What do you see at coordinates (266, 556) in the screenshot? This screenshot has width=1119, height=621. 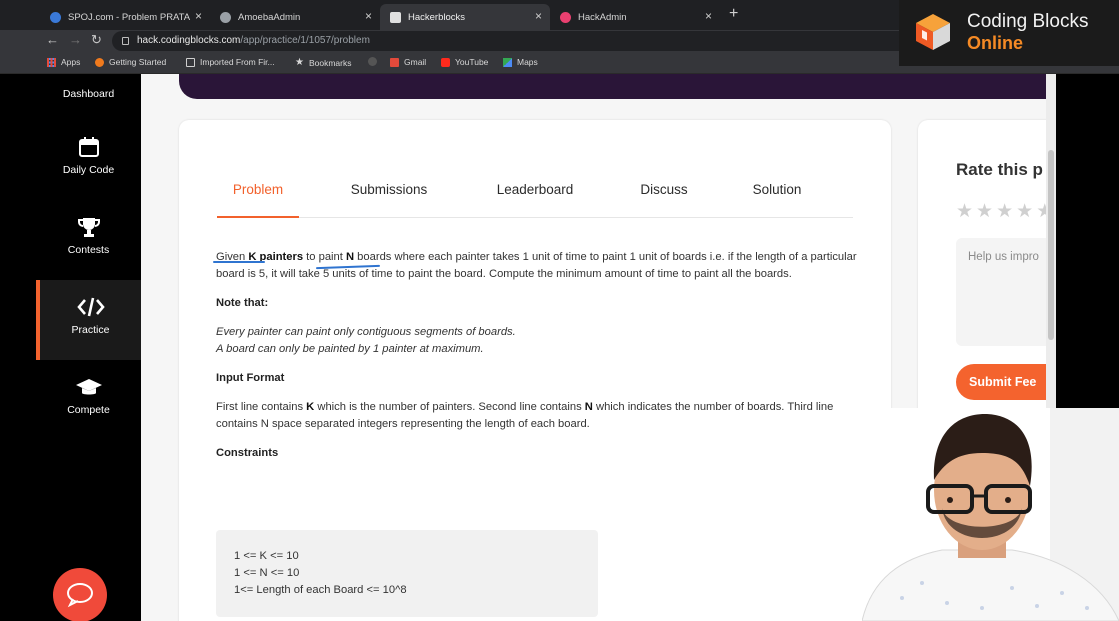 I see `constraint-line: 1 <= K <= 10` at bounding box center [266, 556].